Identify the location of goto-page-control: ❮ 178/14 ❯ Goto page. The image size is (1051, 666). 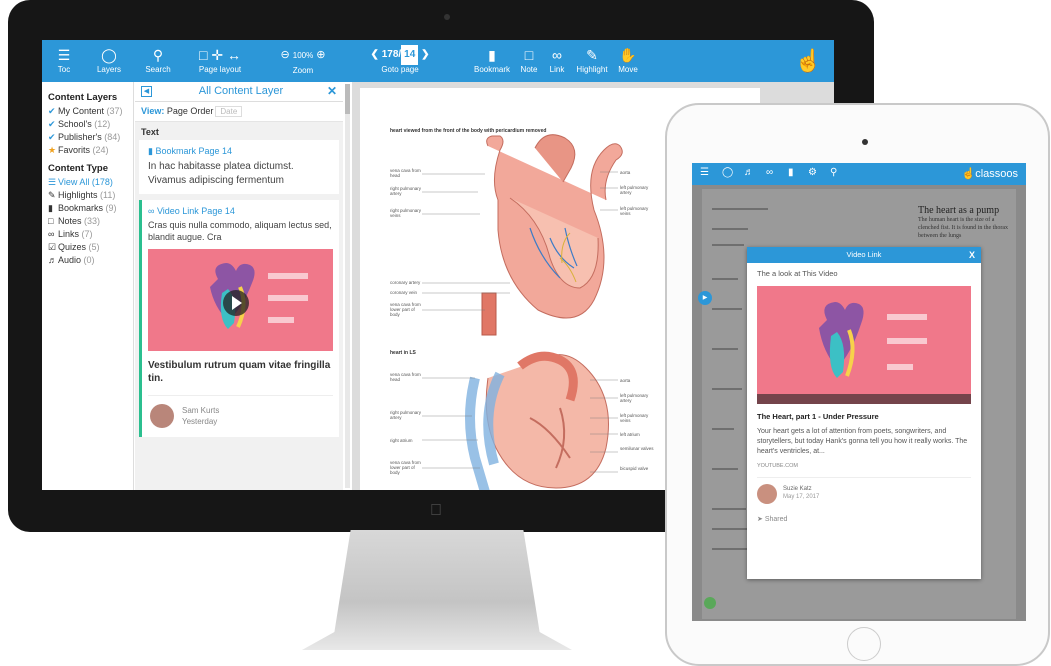
(400, 61).